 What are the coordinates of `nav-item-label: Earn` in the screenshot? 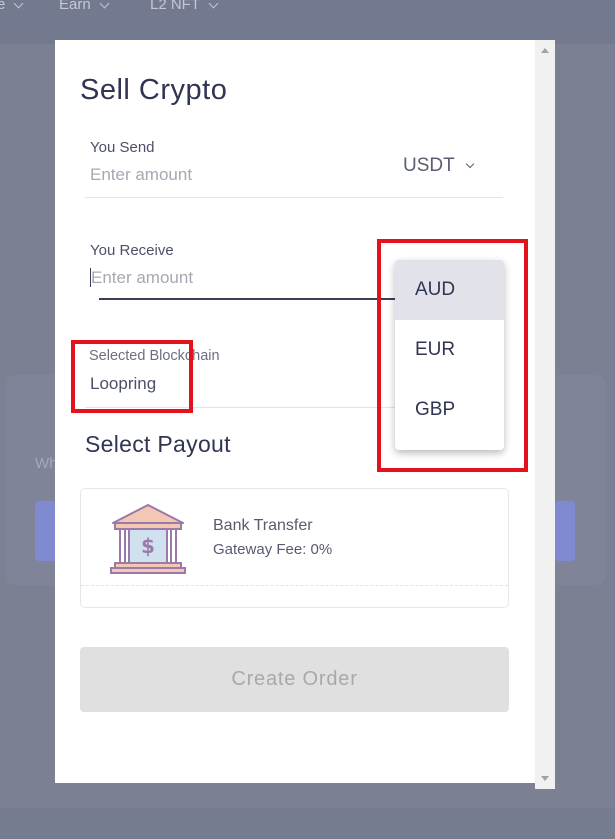 It's located at (75, 6).